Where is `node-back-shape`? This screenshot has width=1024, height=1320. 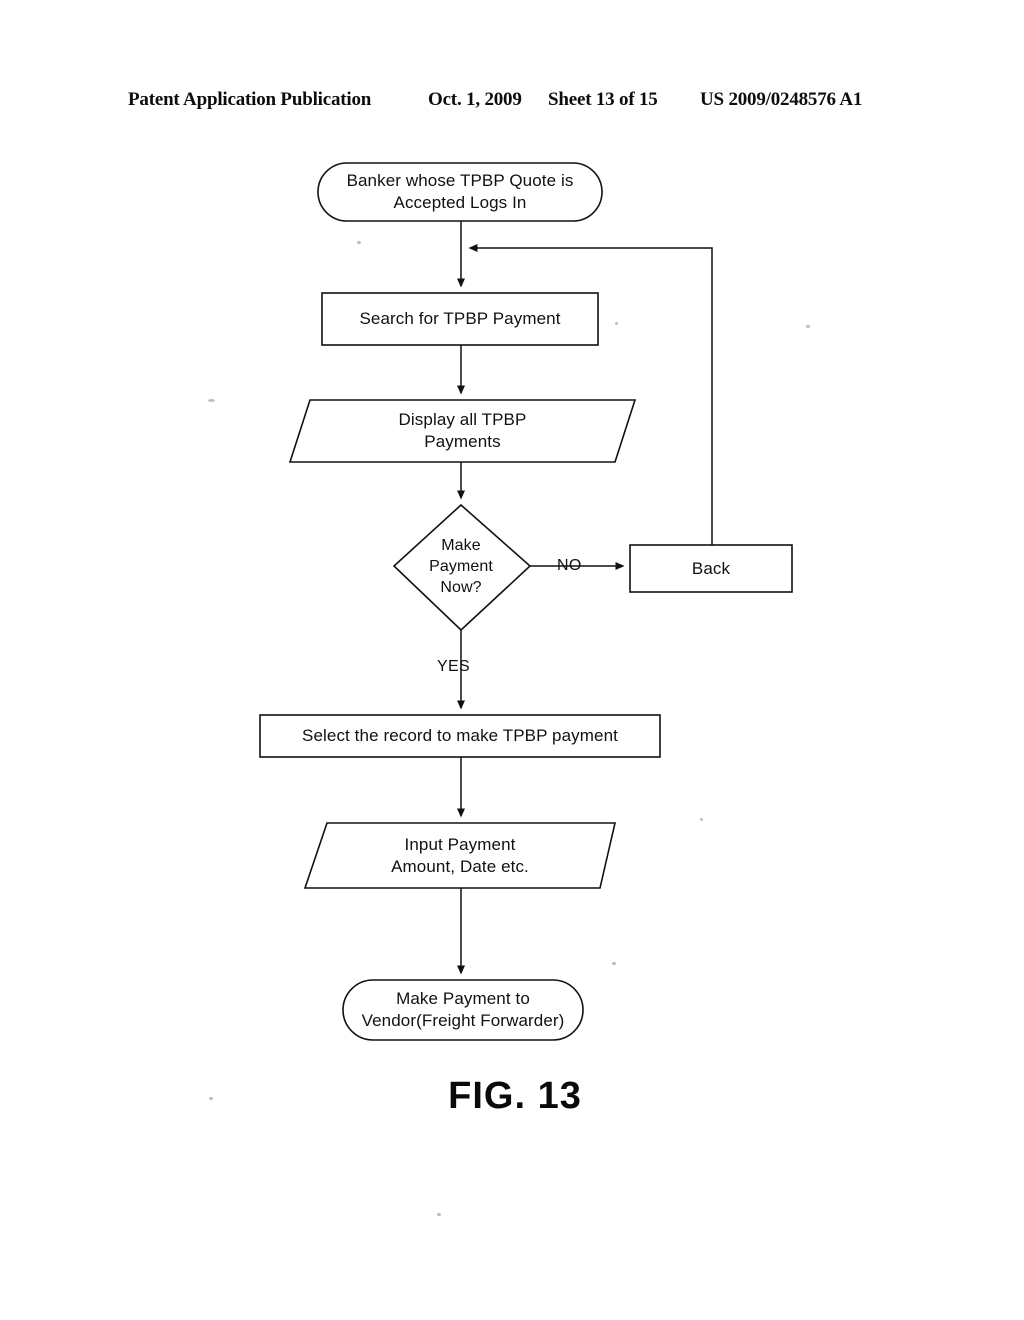
node-back-shape is located at coordinates (711, 568).